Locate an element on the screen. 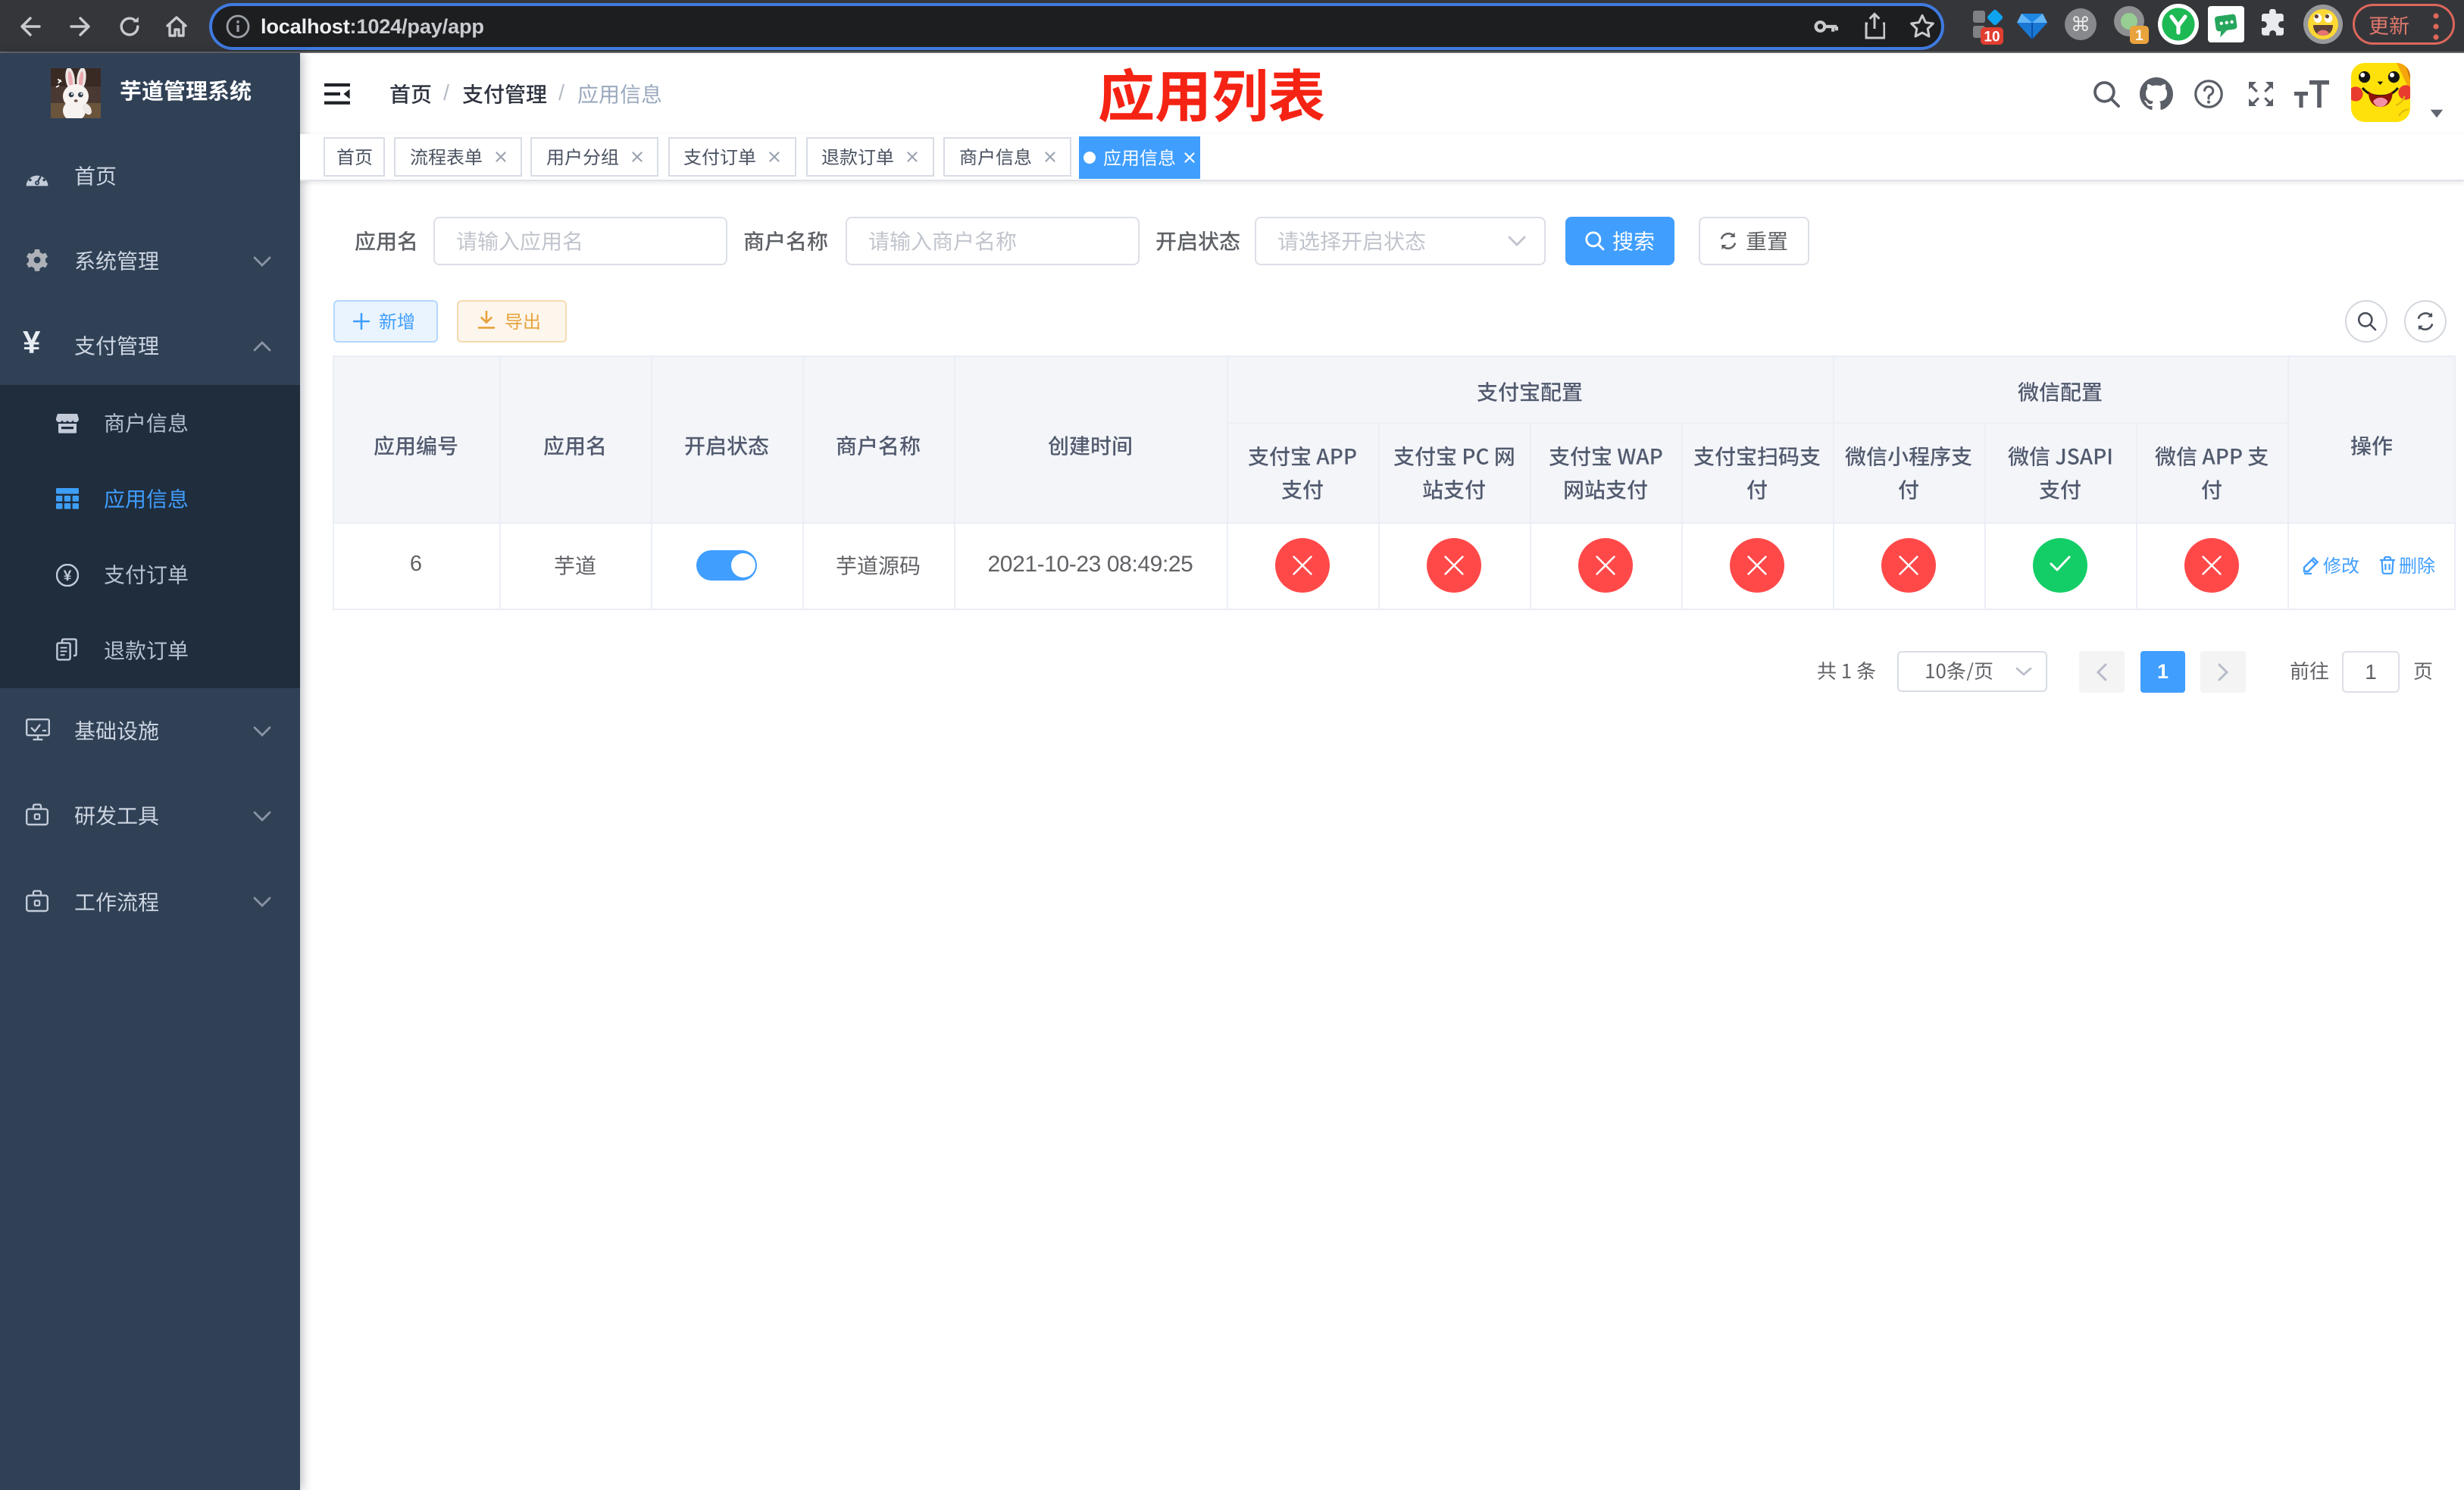 The height and width of the screenshot is (1490, 2464). svg-text: 1 is located at coordinates (2139, 36).